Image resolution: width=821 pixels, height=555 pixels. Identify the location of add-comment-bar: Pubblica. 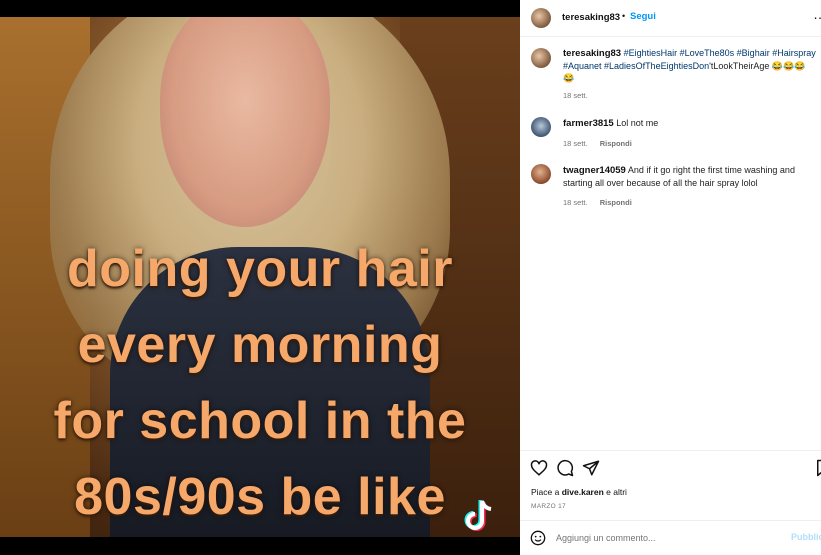
(670, 537).